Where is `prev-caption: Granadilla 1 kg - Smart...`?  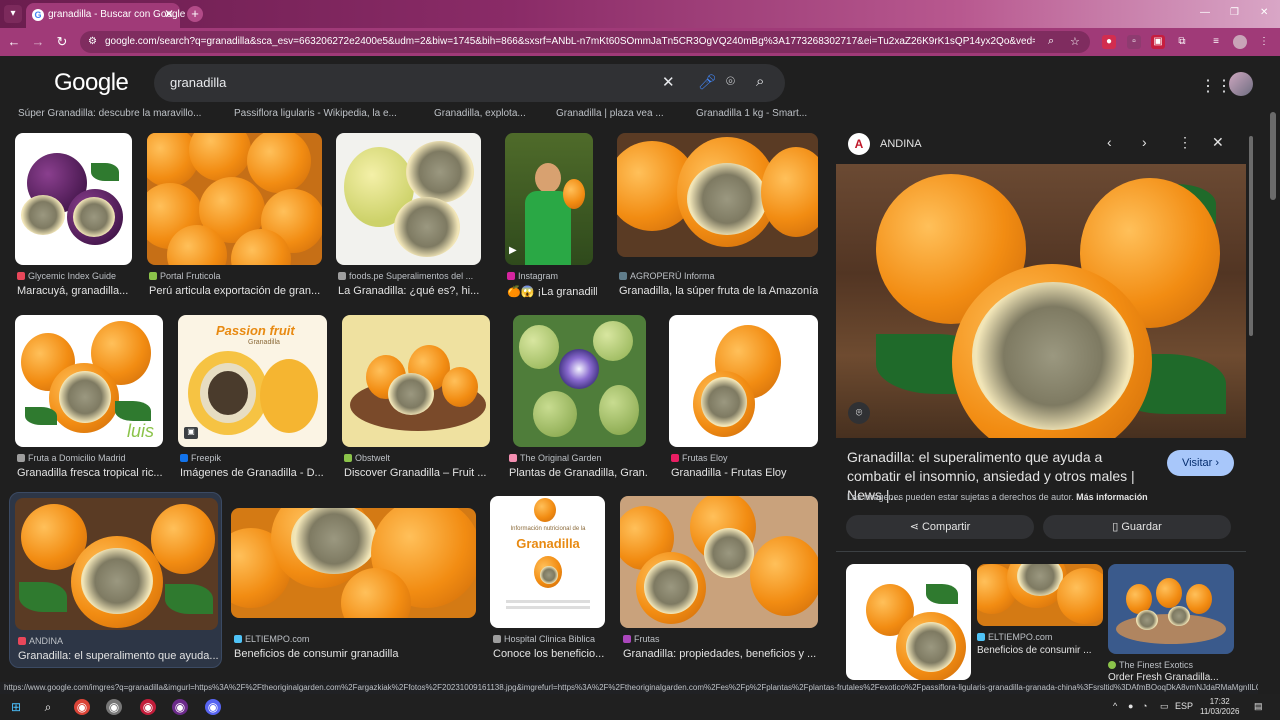 prev-caption: Granadilla 1 kg - Smart... is located at coordinates (751, 113).